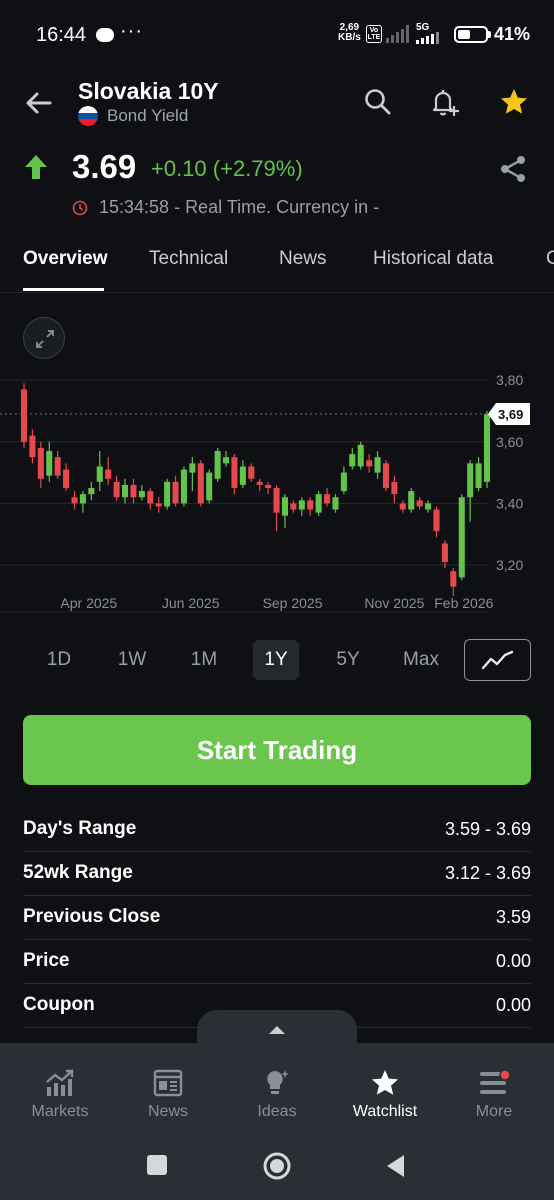  Describe the element at coordinates (191, 603) in the screenshot. I see `x-tick-label: Jun 2025` at that location.